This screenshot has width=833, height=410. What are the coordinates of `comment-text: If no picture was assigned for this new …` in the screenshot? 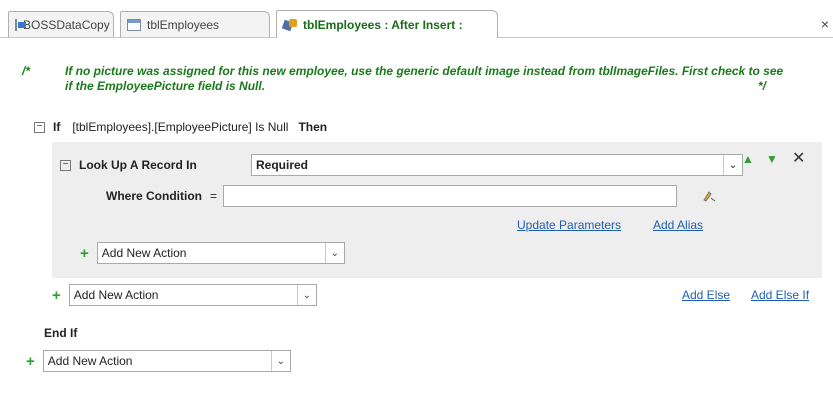 It's located at (424, 78).